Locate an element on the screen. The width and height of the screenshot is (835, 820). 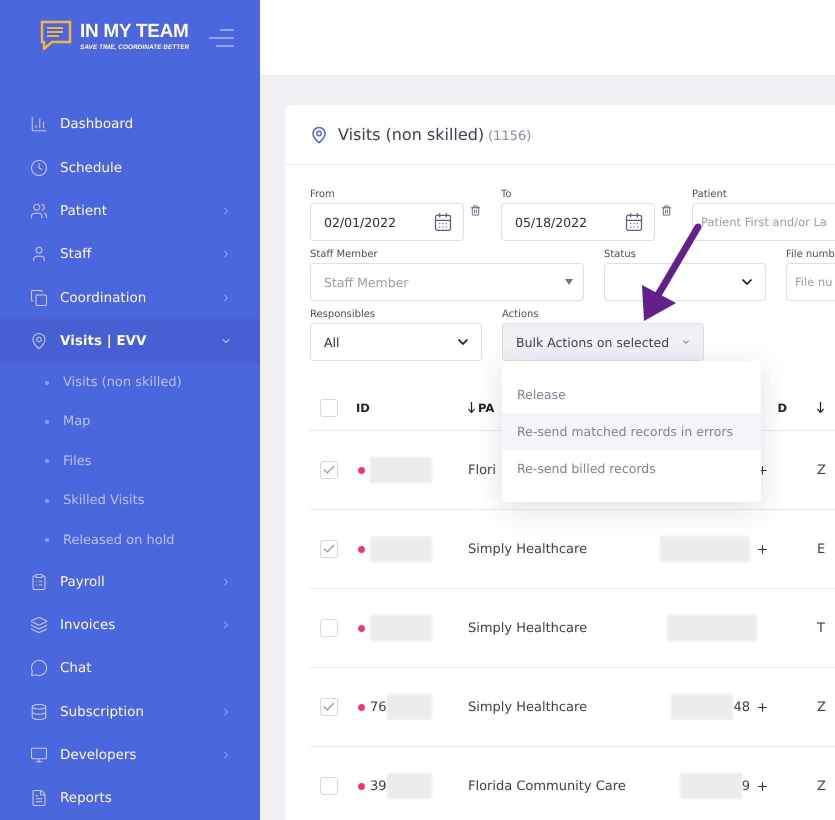
field-label: Responsibles is located at coordinates (343, 314).